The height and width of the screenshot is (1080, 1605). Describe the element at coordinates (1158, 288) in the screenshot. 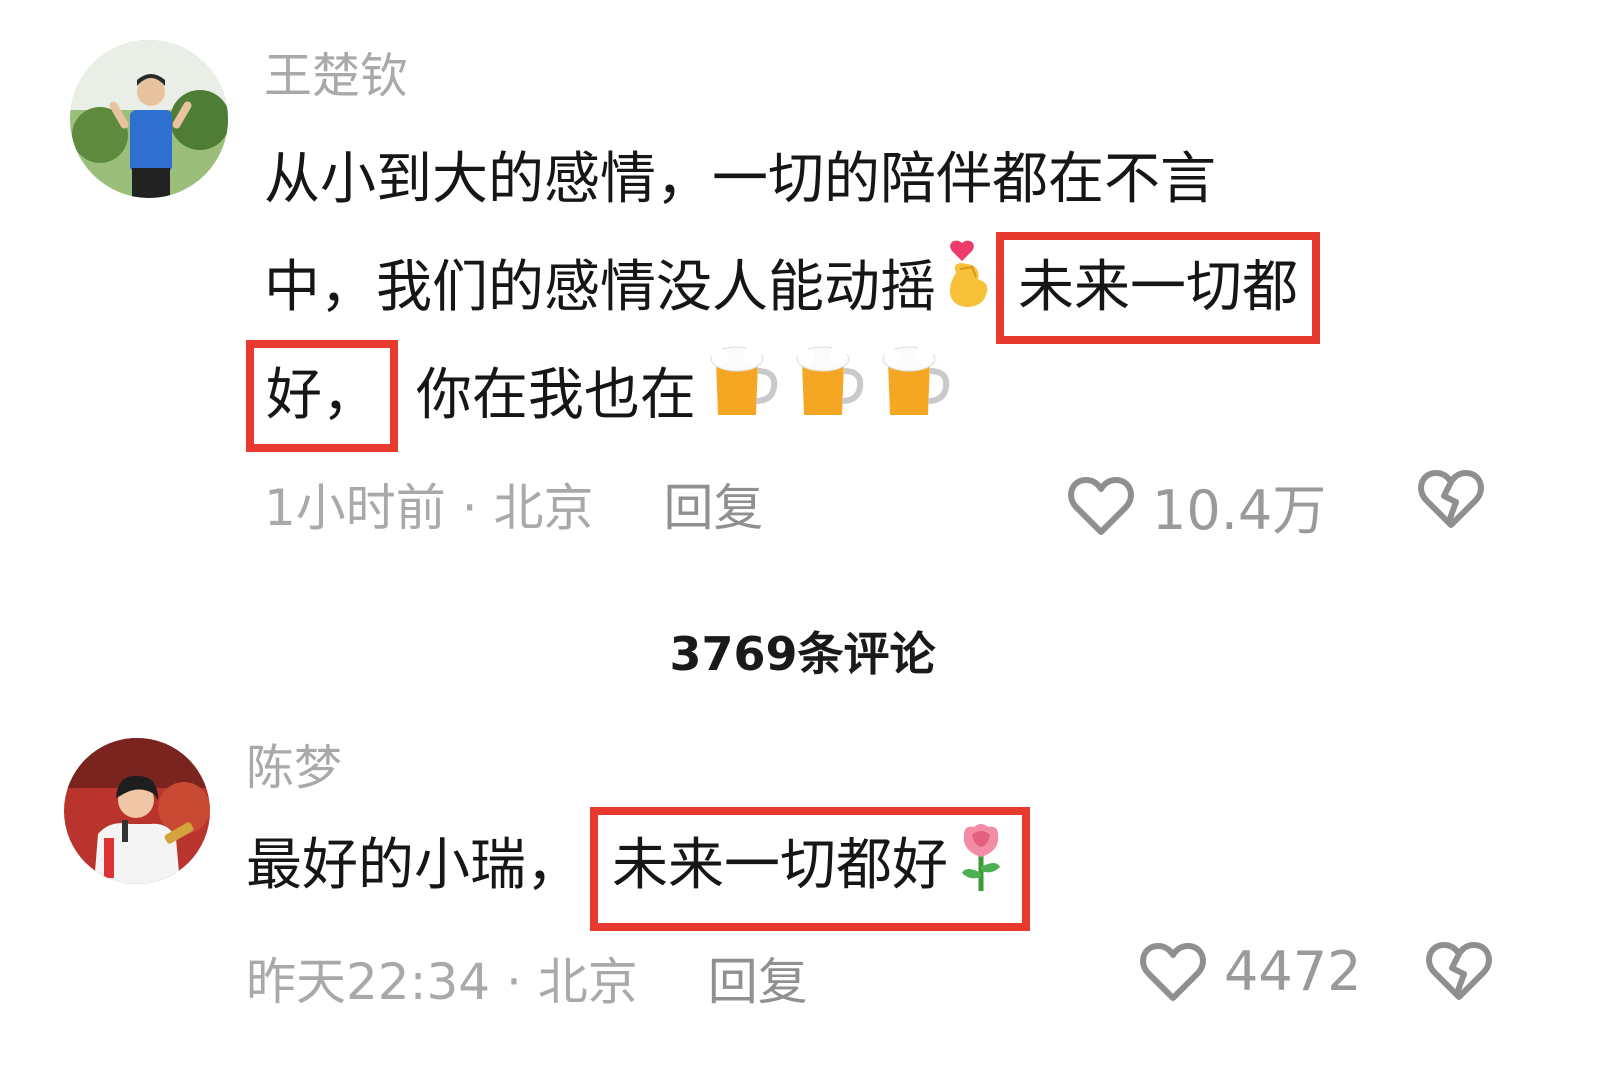

I see `highlight-box: 未来一切都` at that location.